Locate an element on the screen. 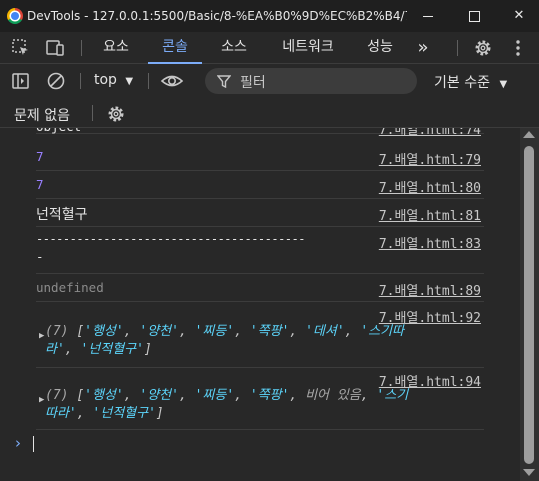  scroll-down-icon is located at coordinates (529, 472).